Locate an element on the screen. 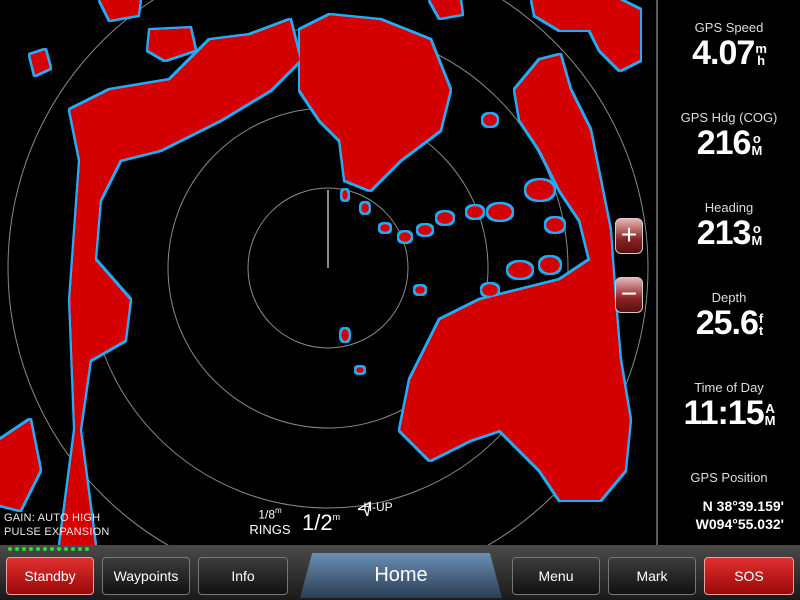 This screenshot has width=800, height=600. signal-leds is located at coordinates (48, 550).